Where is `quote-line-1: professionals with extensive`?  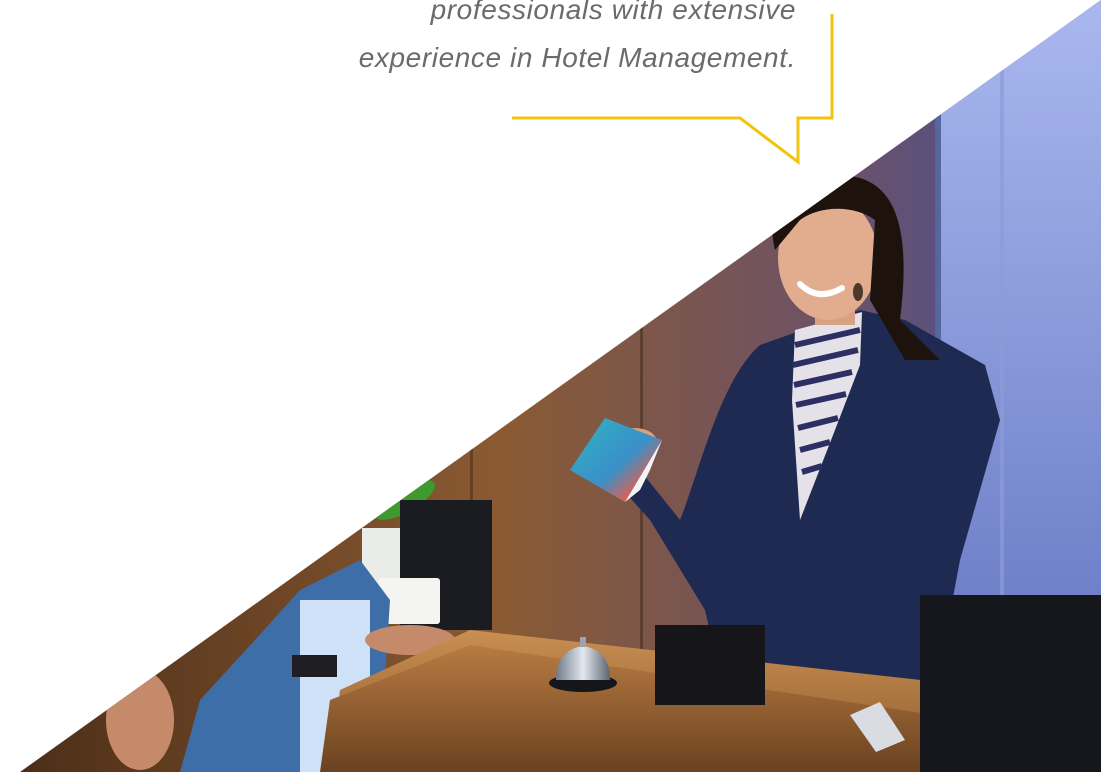
quote-line-1: professionals with extensive is located at coordinates (613, 12).